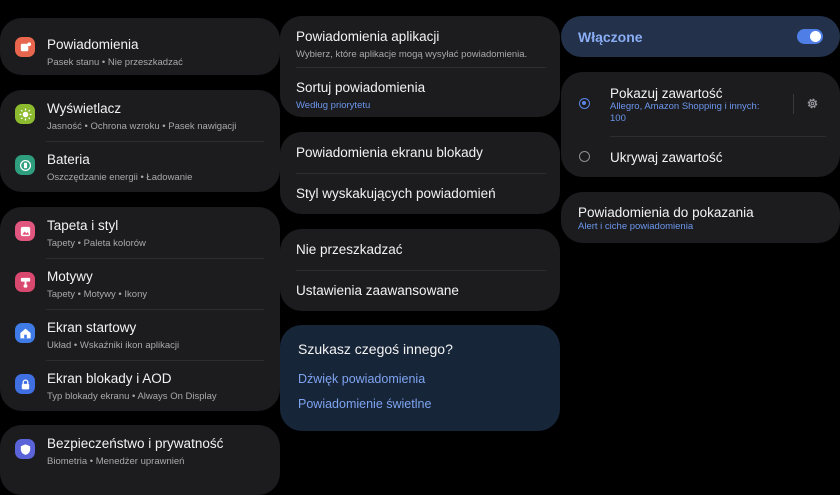 The height and width of the screenshot is (495, 840). I want to click on popup-style-item: Styl wyskakujących powiadomień, so click(420, 193).